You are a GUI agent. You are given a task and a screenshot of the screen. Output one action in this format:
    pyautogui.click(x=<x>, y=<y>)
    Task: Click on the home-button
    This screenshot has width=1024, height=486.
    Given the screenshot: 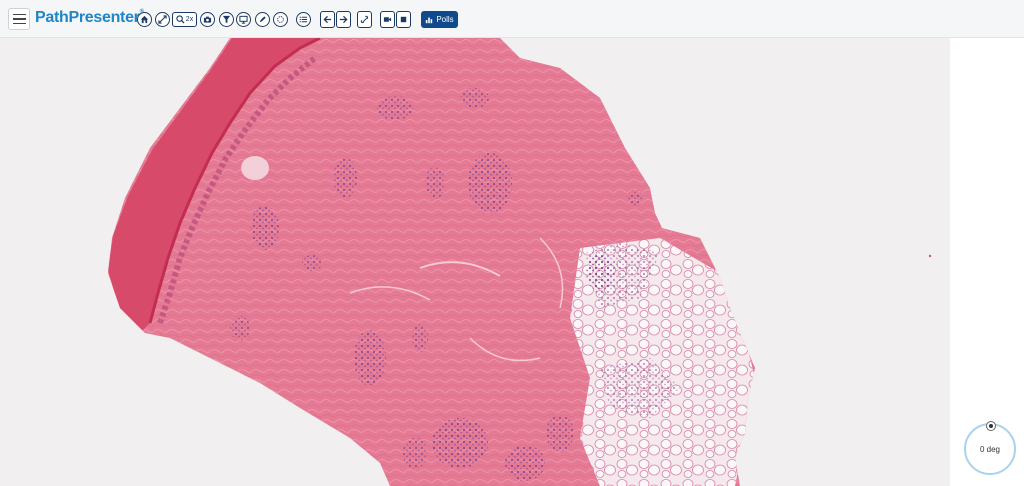 What is the action you would take?
    pyautogui.click(x=144, y=19)
    